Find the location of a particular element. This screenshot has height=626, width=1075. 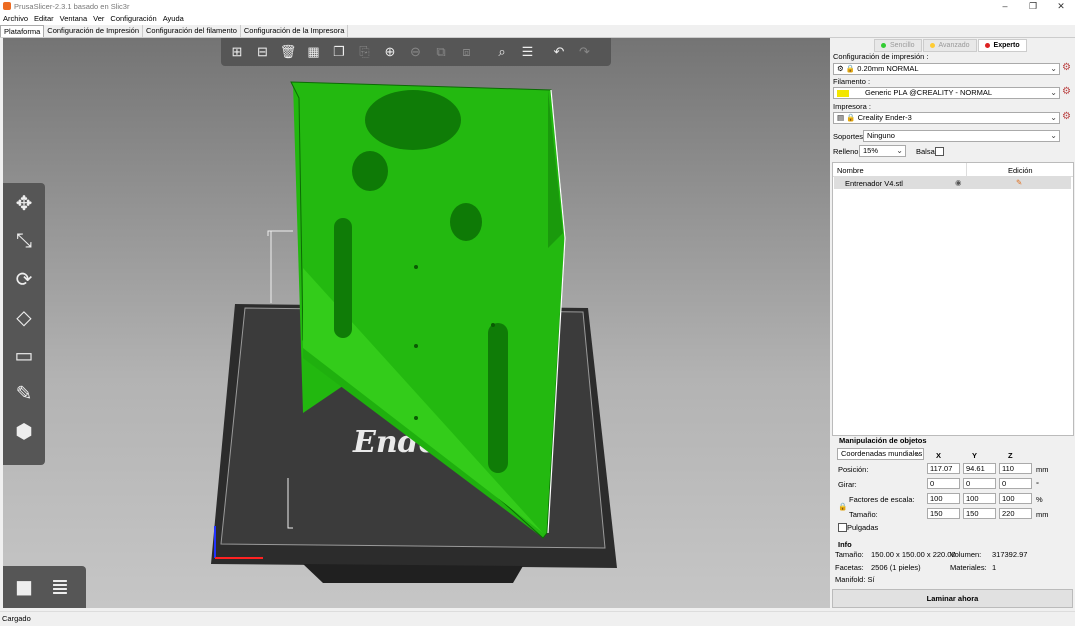

add-icon: ⊞ is located at coordinates (237, 52).